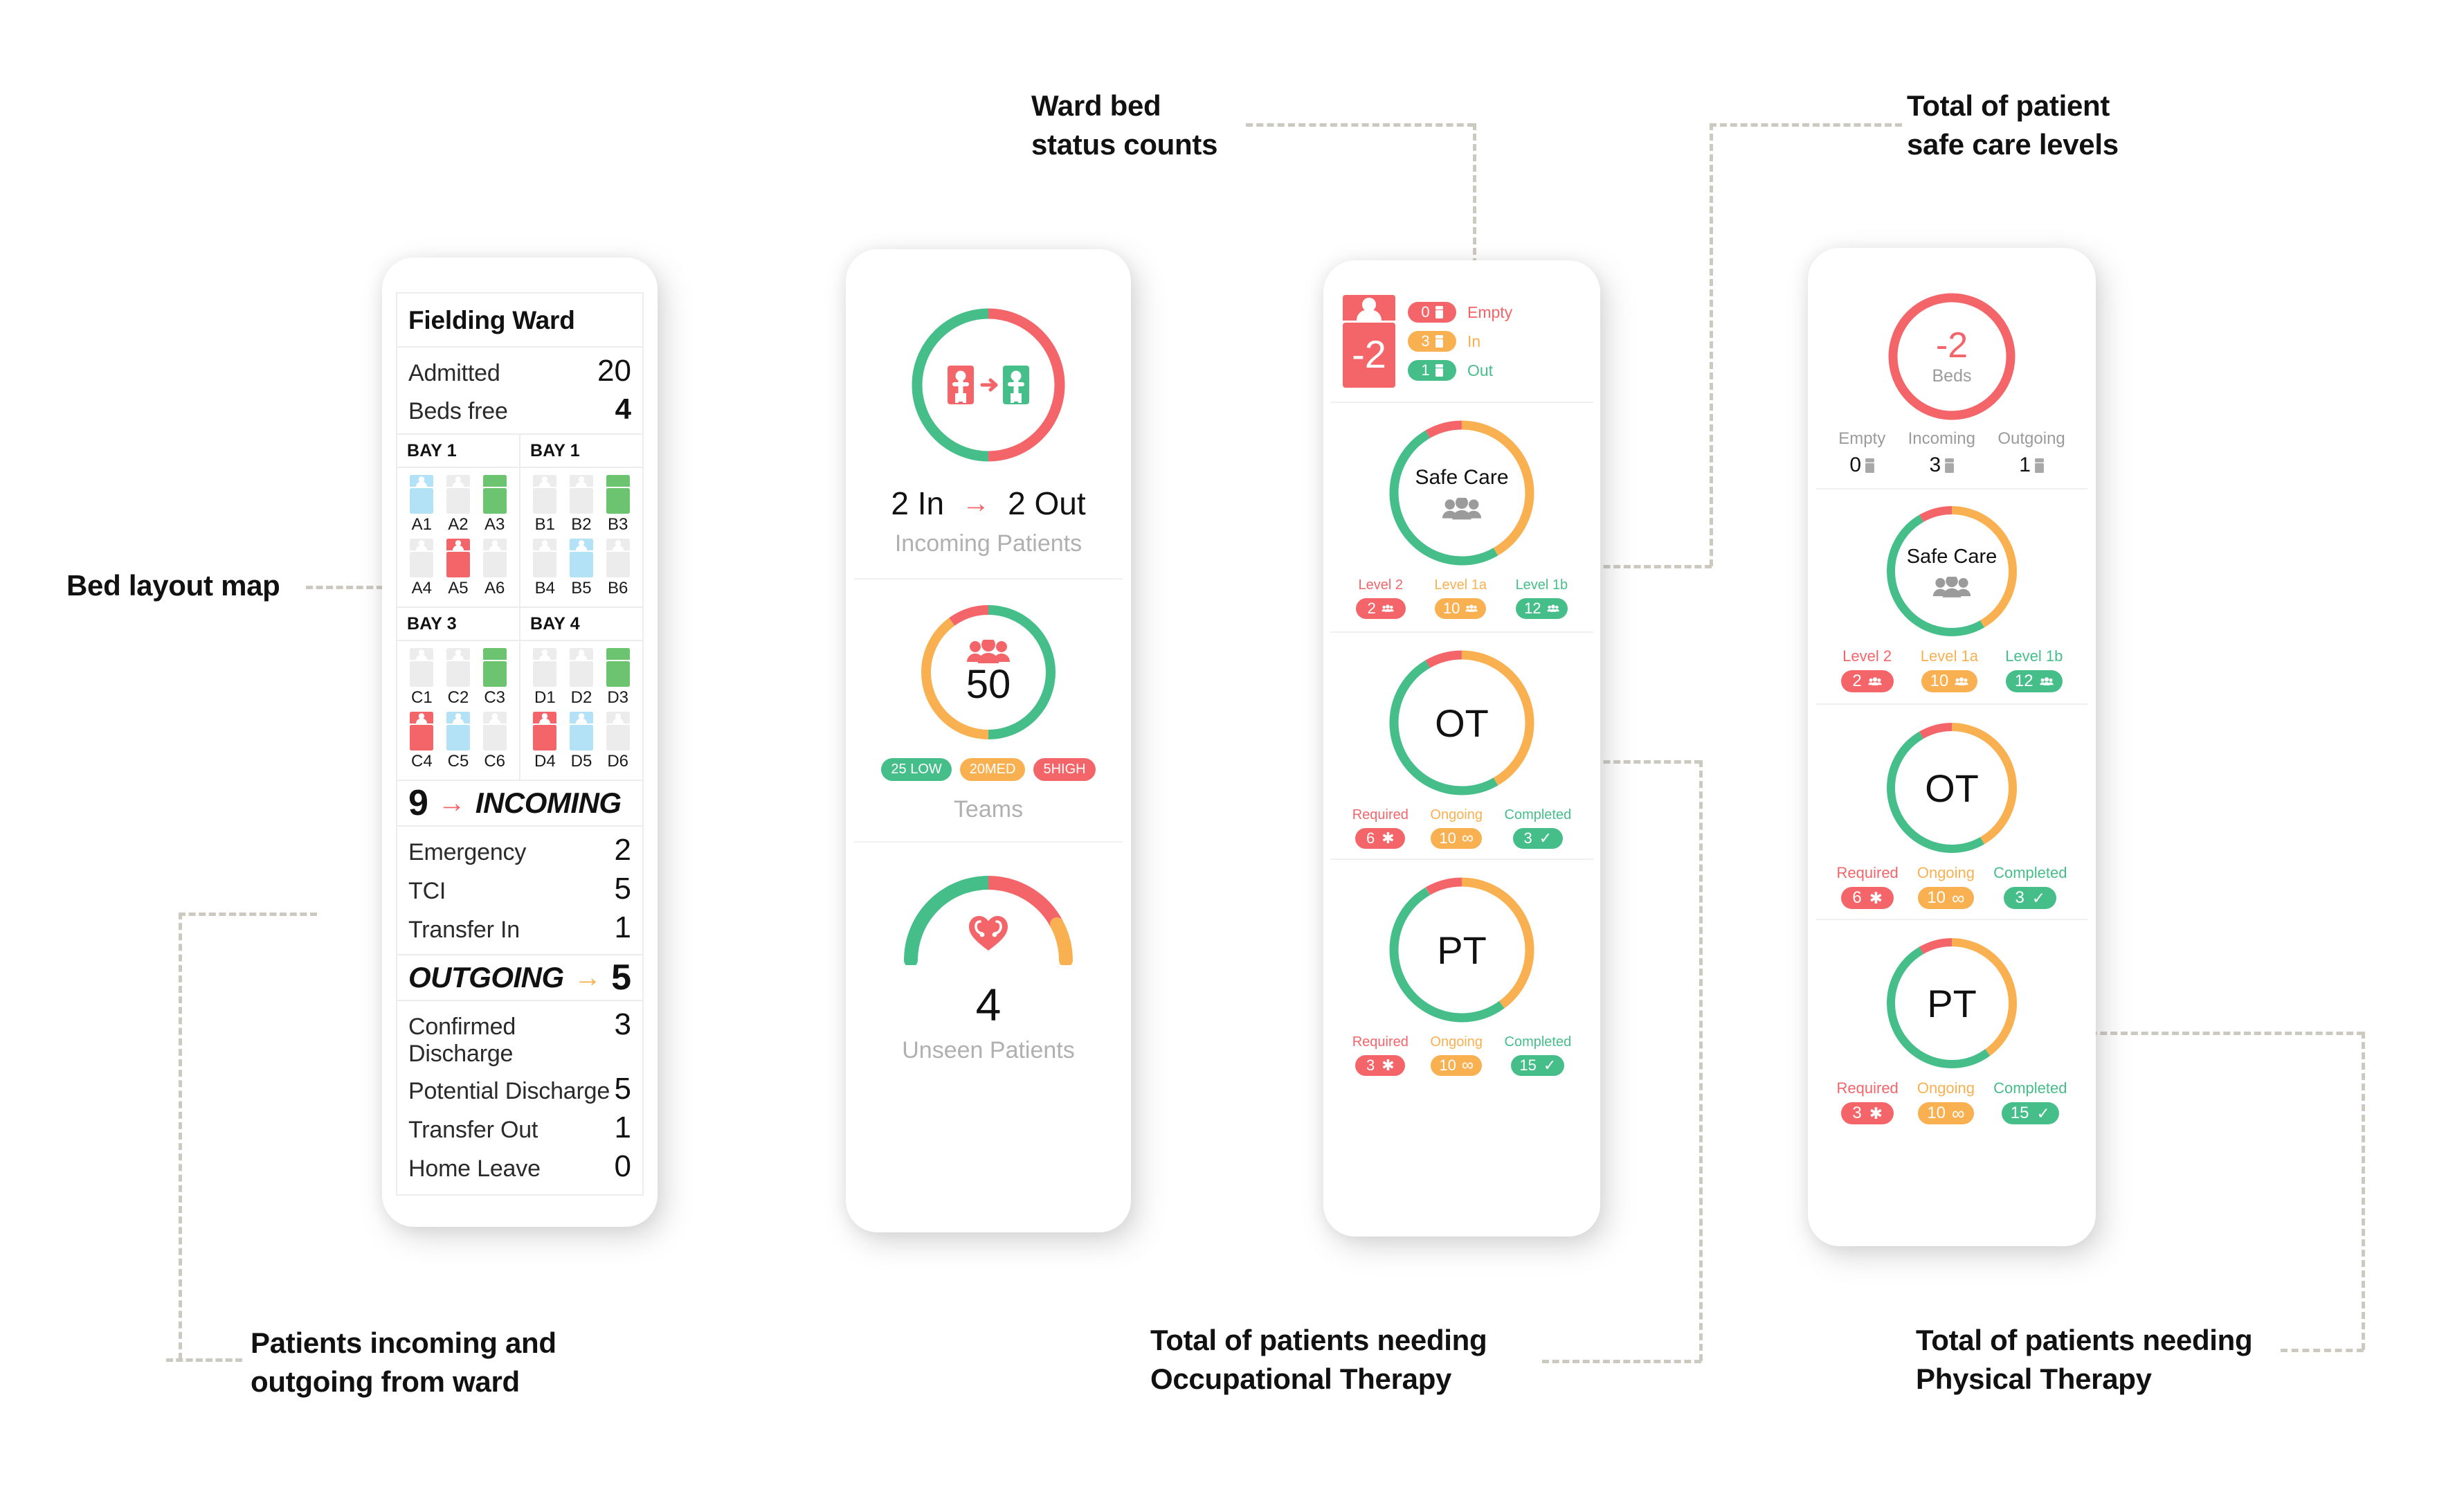 The height and width of the screenshot is (1501, 2464). What do you see at coordinates (458, 568) in the screenshot?
I see `bed-a5: A5` at bounding box center [458, 568].